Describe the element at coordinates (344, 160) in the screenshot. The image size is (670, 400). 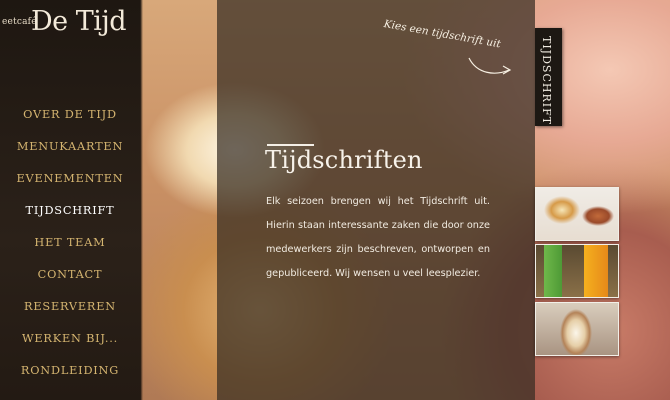
I see `page-title: Tijdschriften` at that location.